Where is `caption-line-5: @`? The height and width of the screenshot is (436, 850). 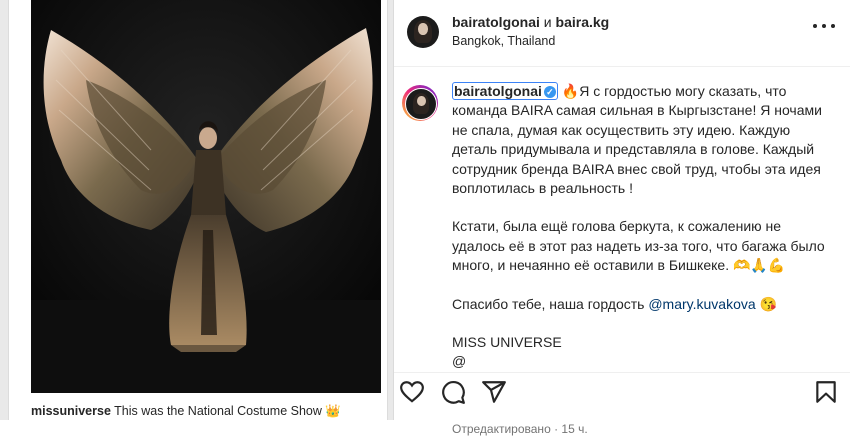
caption-line-5: @ is located at coordinates (459, 361).